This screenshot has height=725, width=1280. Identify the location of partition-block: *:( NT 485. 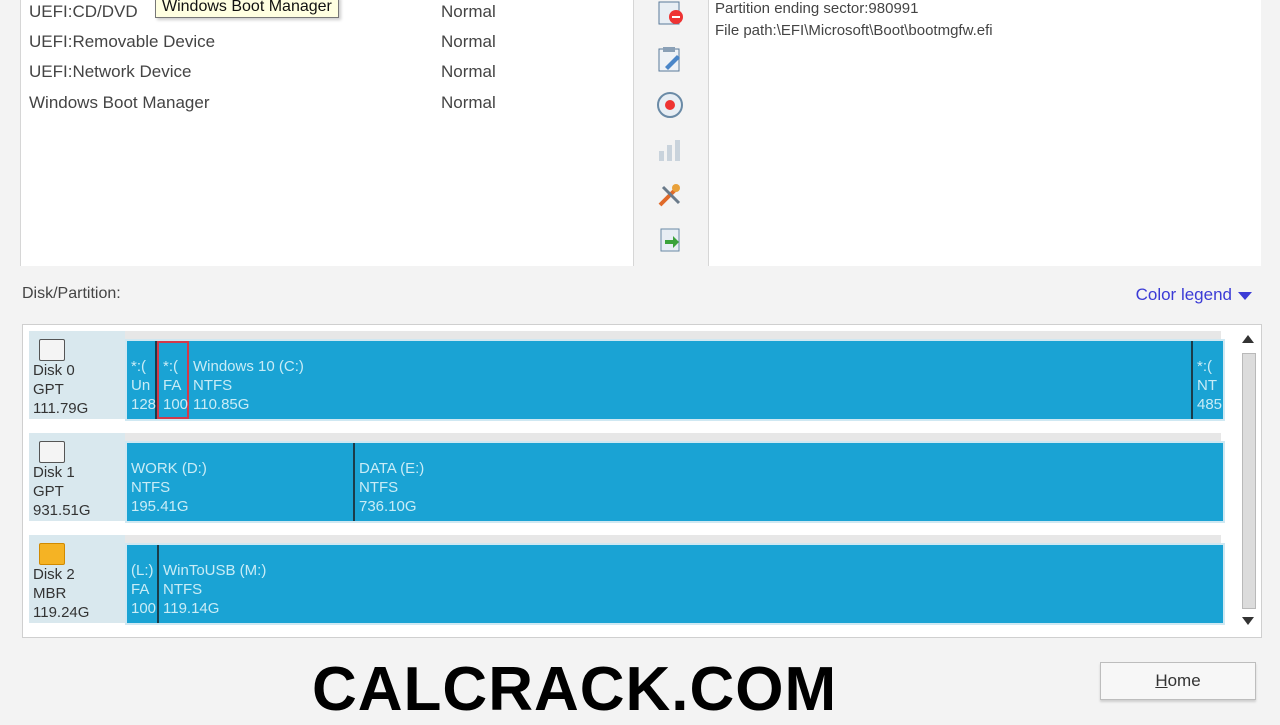
(1208, 380).